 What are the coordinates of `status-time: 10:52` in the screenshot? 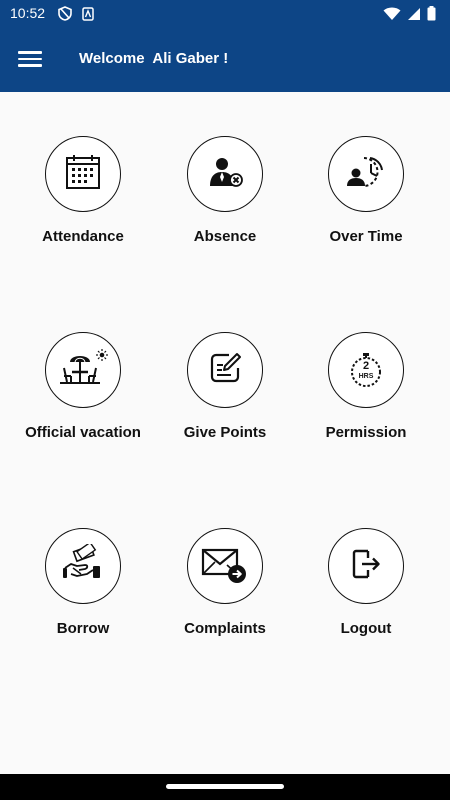 It's located at (28, 13).